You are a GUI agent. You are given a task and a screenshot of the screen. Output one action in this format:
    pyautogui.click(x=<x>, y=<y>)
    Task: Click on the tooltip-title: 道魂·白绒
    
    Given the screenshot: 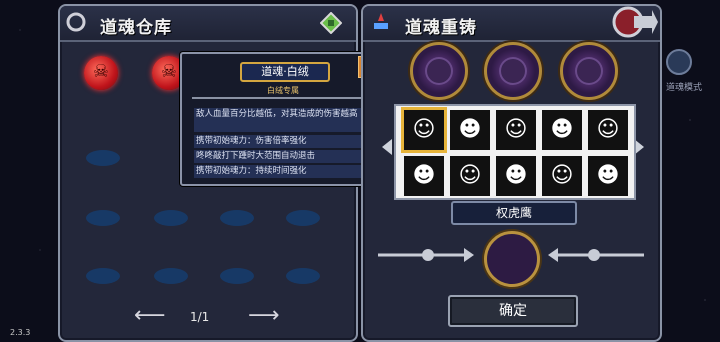 What is the action you would take?
    pyautogui.click(x=285, y=72)
    